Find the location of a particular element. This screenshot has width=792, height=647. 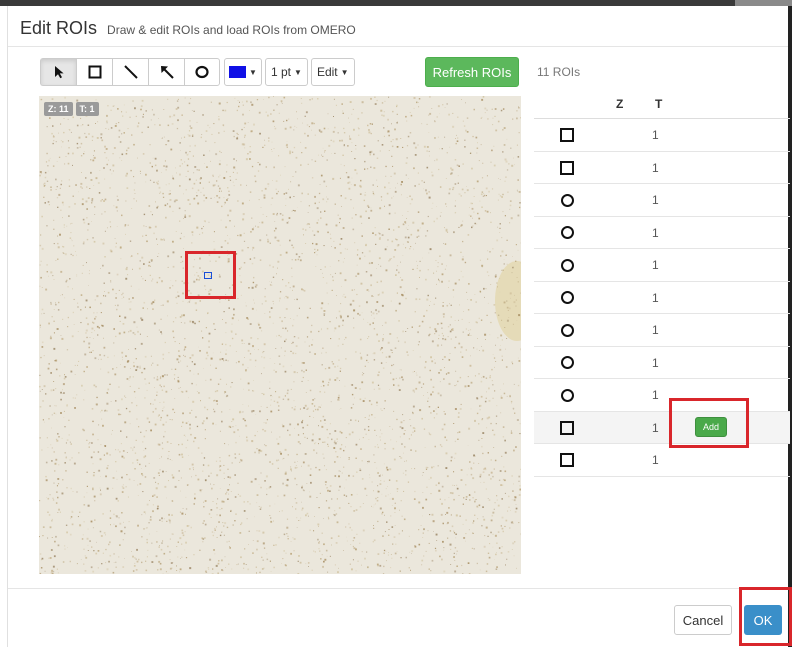

stroke-width-dropdown: 1 pt ▼ is located at coordinates (286, 72).